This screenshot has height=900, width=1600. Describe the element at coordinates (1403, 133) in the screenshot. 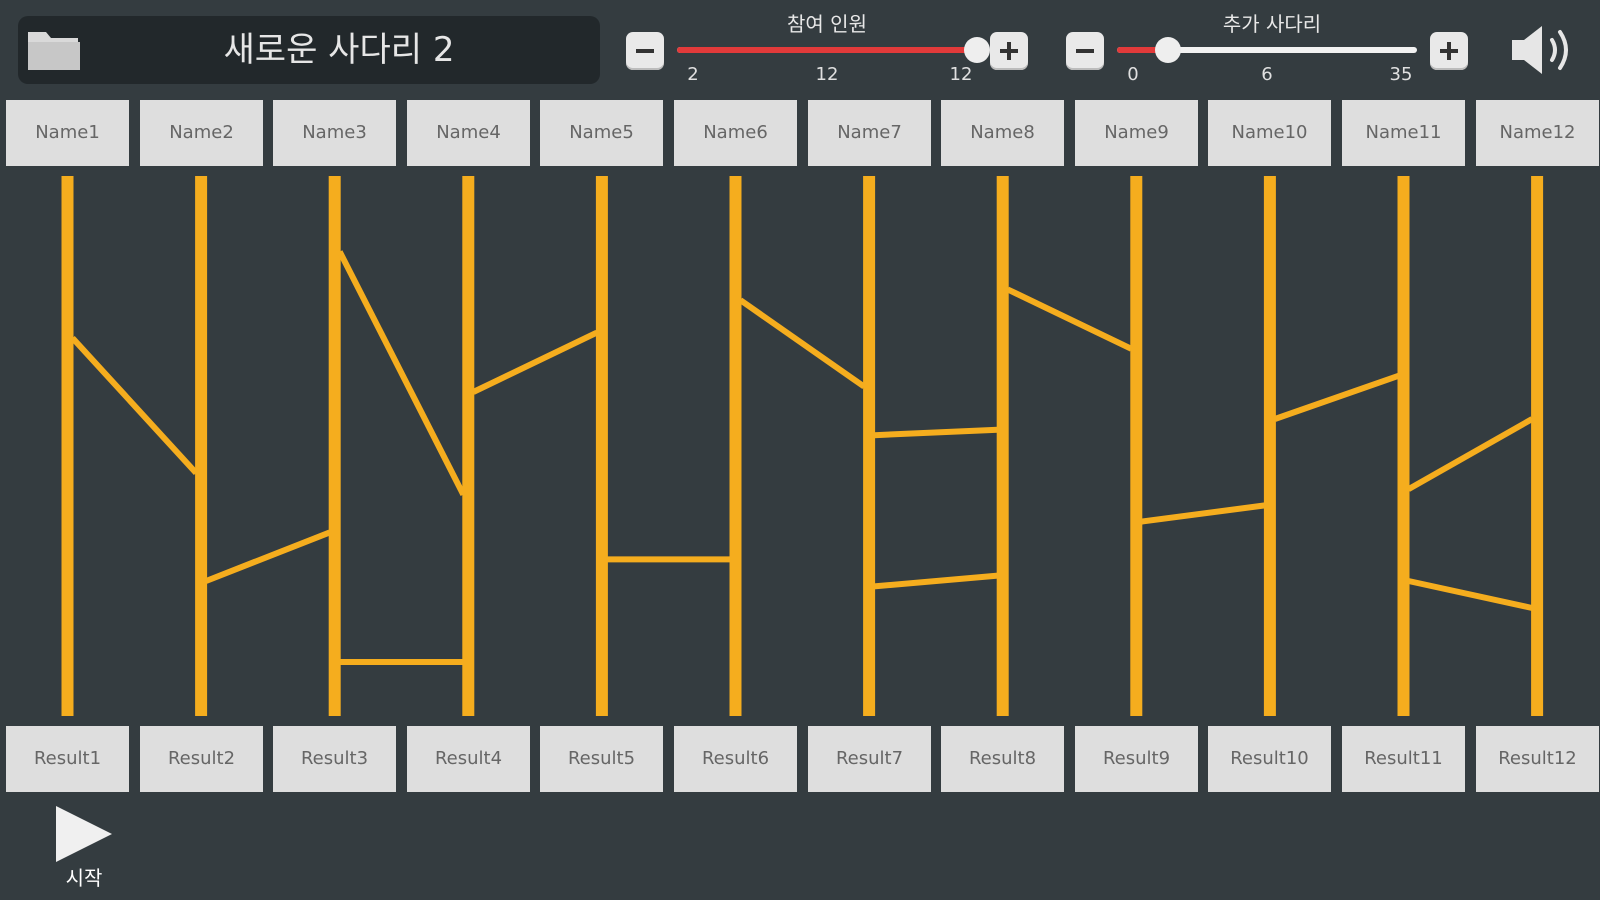

I see `name-cell-11: Name11` at that location.